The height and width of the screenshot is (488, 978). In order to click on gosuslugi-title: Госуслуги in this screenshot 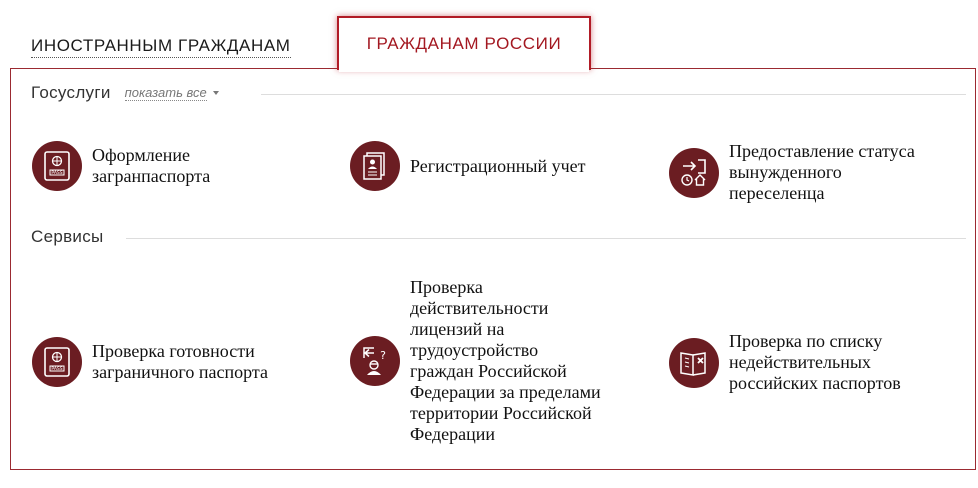, I will do `click(71, 92)`.